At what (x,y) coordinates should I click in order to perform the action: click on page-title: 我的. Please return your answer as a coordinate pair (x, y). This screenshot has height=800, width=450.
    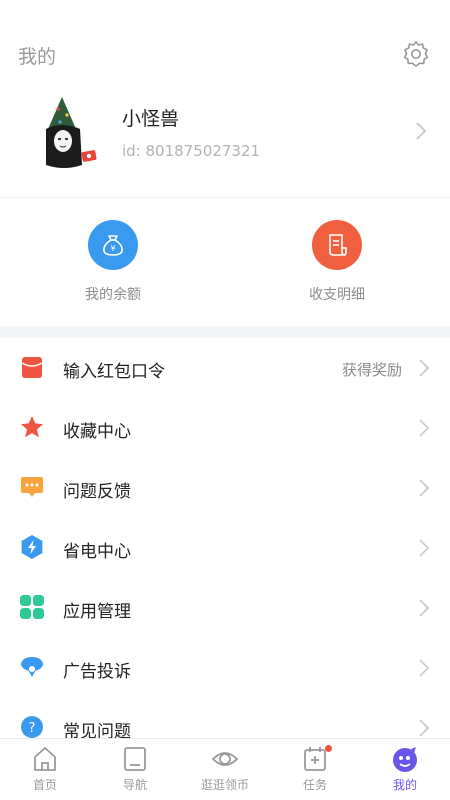
    Looking at the image, I should click on (37, 57).